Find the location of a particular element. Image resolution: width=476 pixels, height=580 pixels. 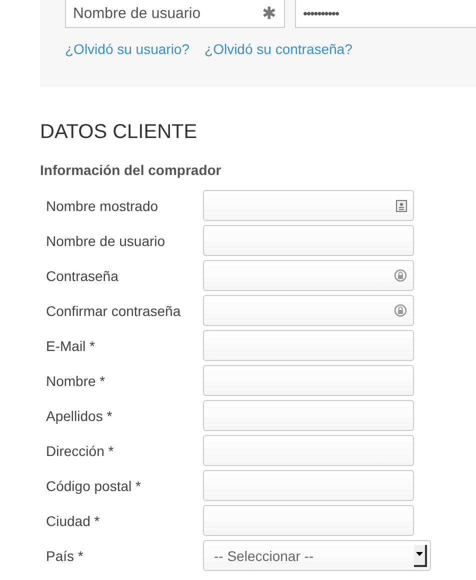

field-label: Código postal * is located at coordinates (94, 486).